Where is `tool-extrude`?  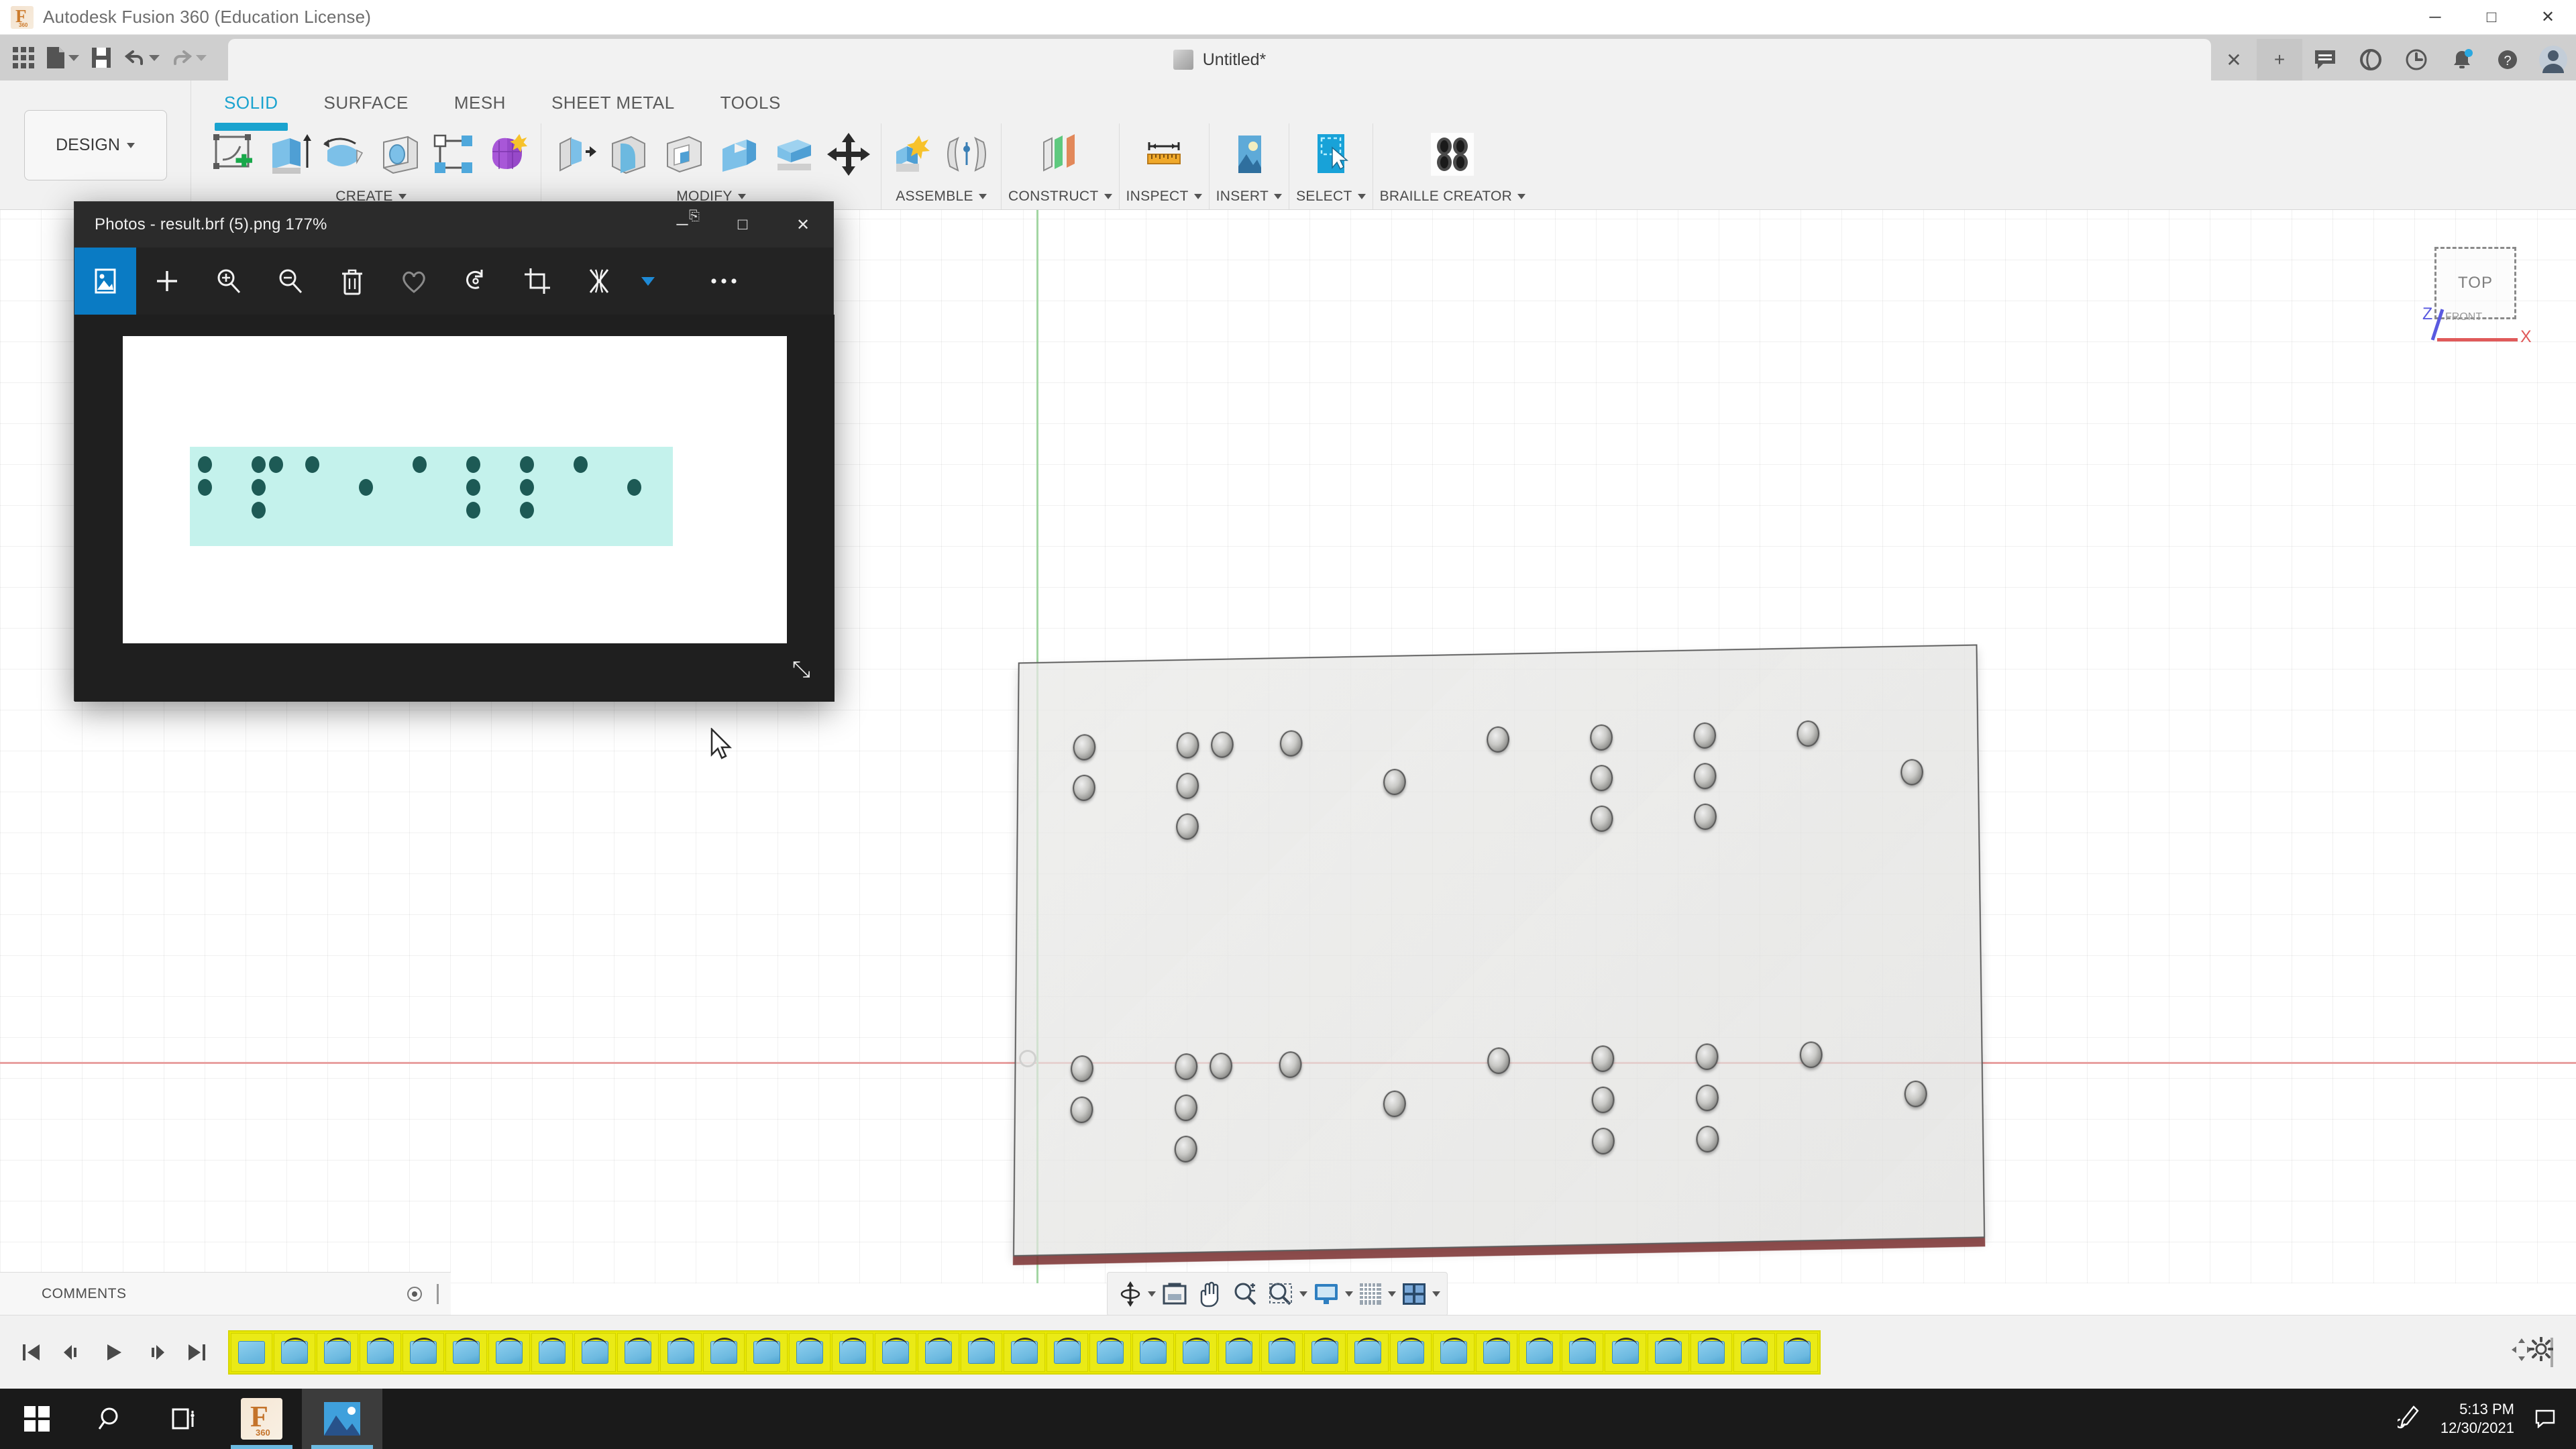
tool-extrude is located at coordinates (288, 154).